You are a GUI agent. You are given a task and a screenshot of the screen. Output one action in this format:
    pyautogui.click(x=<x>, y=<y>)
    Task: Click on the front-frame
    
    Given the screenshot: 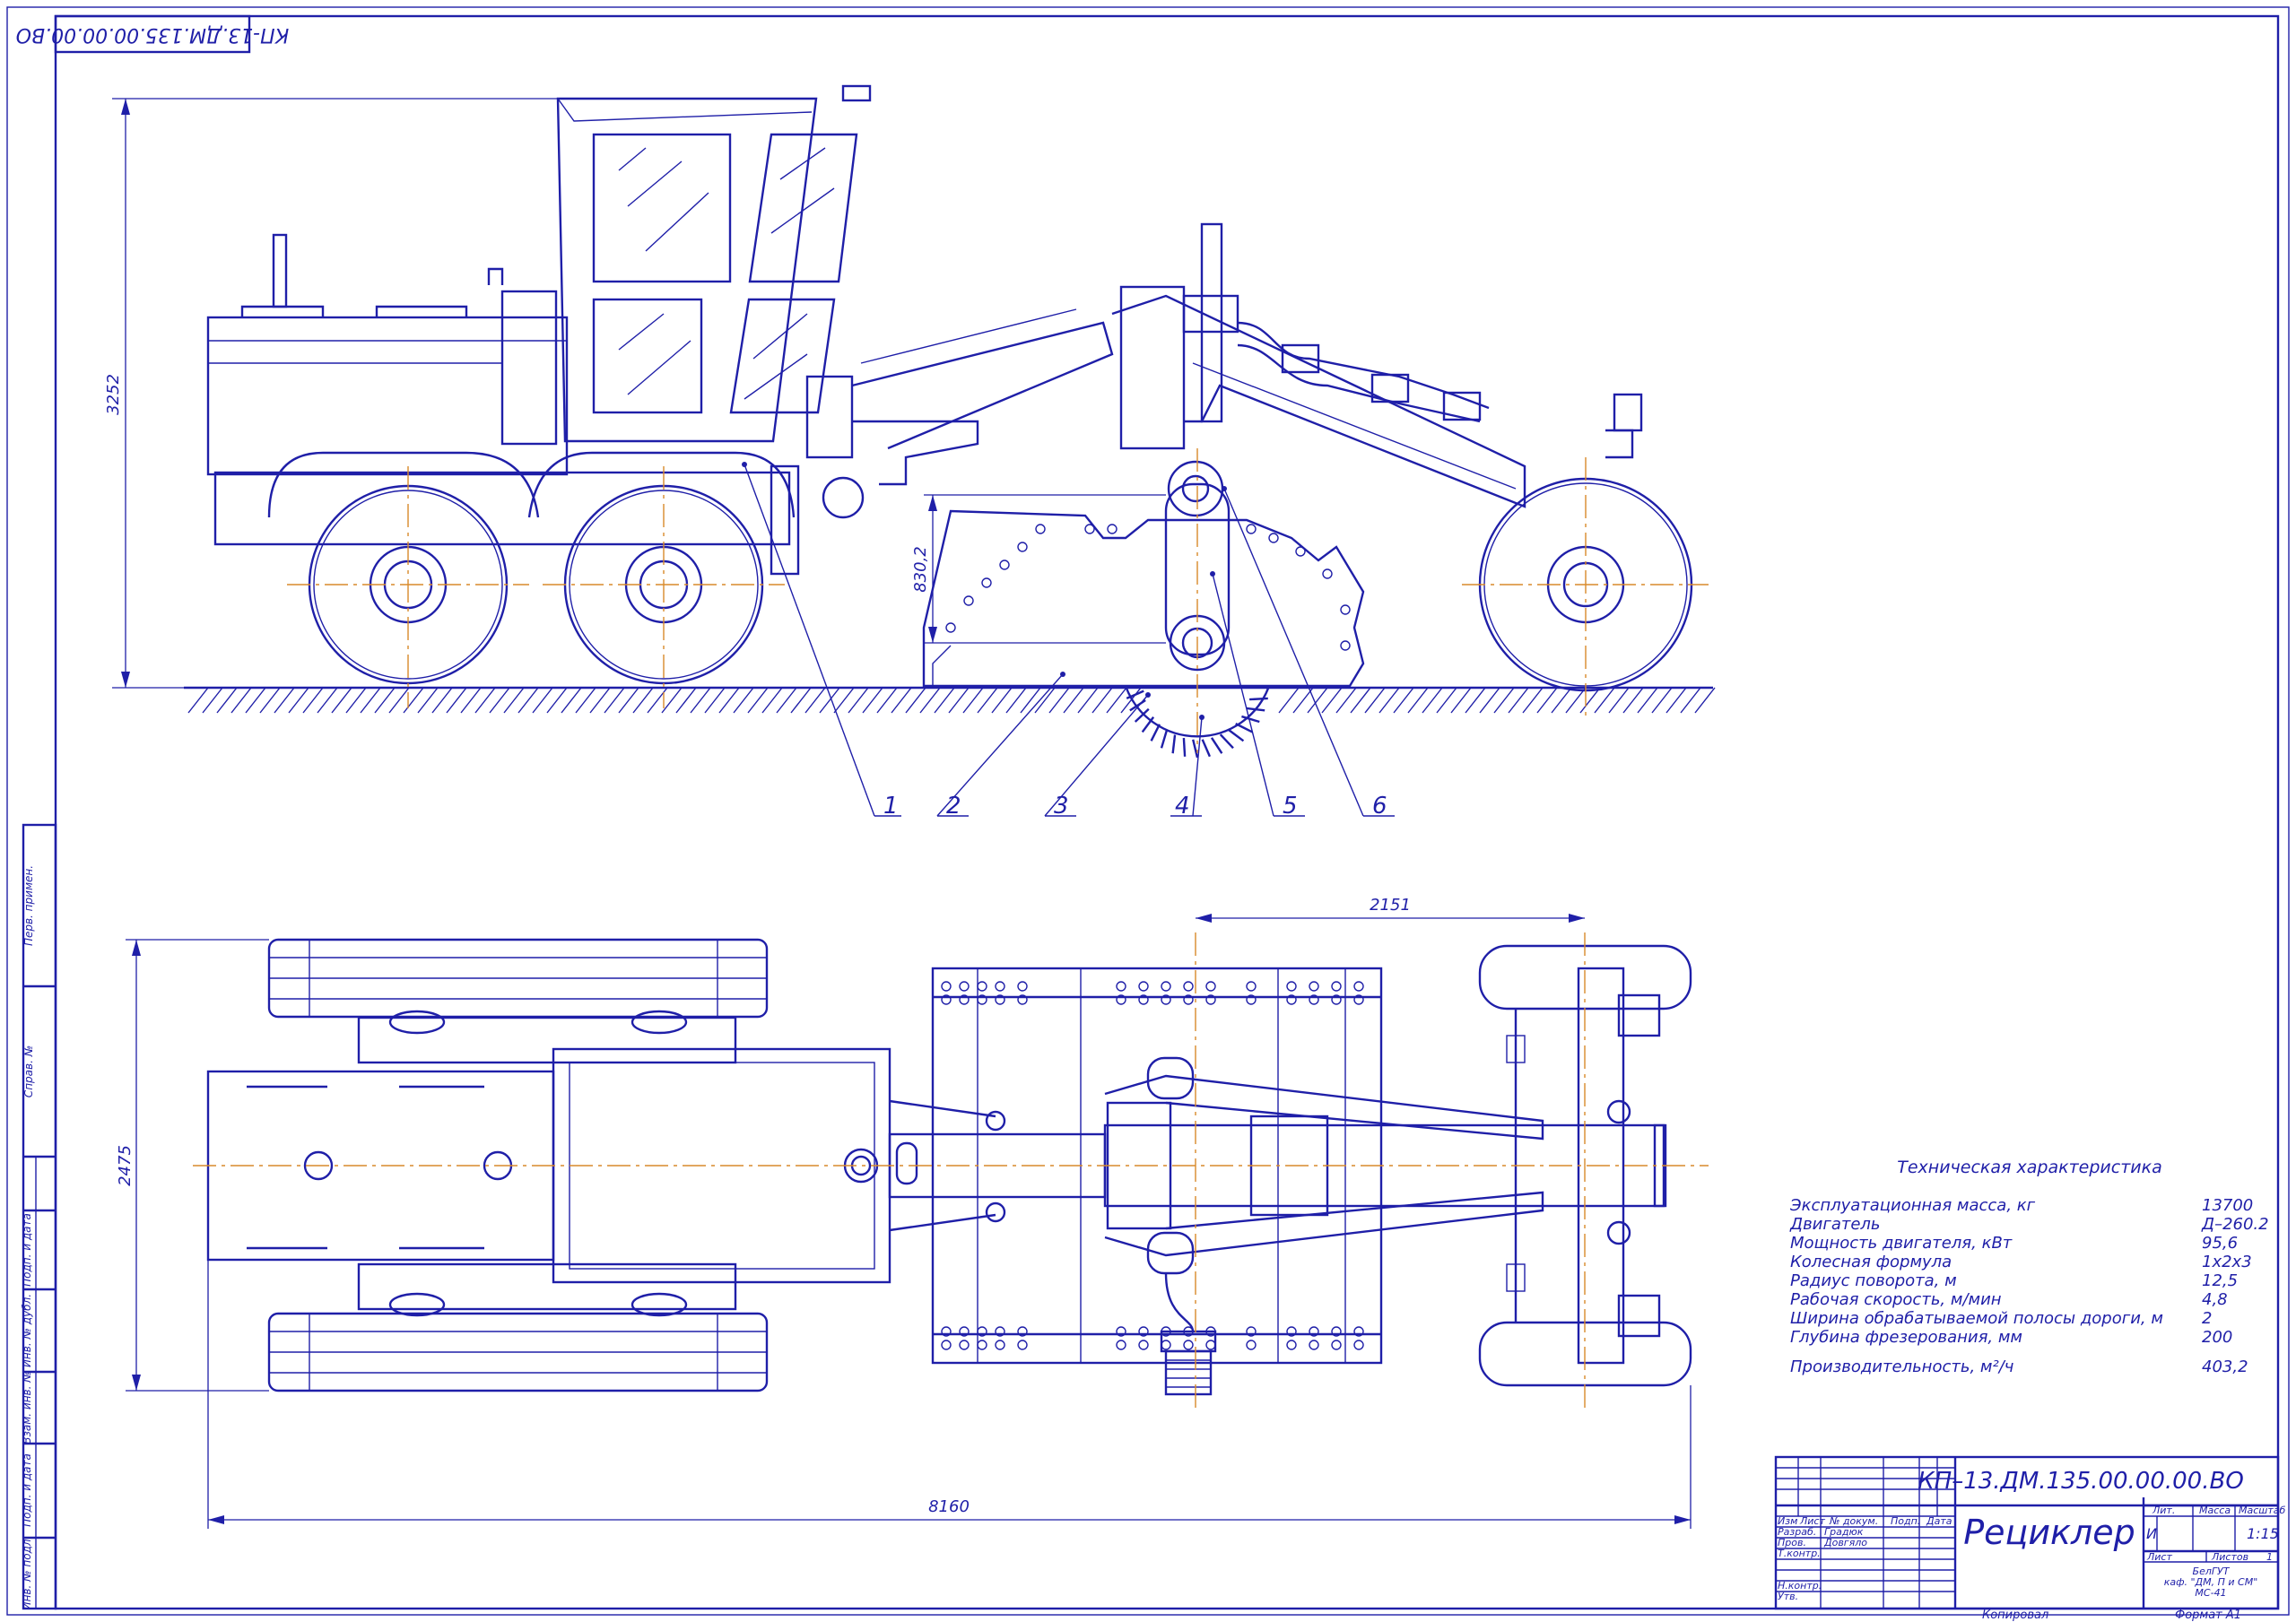 What is the action you would take?
    pyautogui.click(x=1318, y=401)
    